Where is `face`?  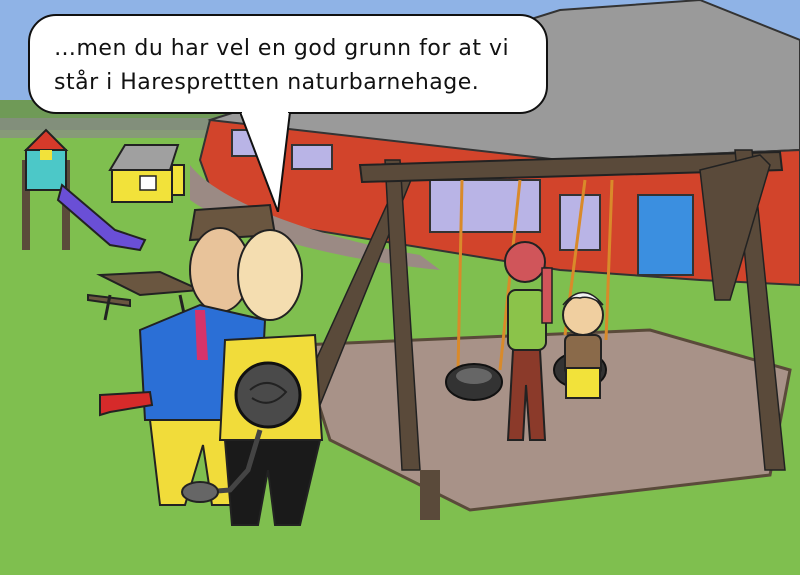
face is located at coordinates (270, 275).